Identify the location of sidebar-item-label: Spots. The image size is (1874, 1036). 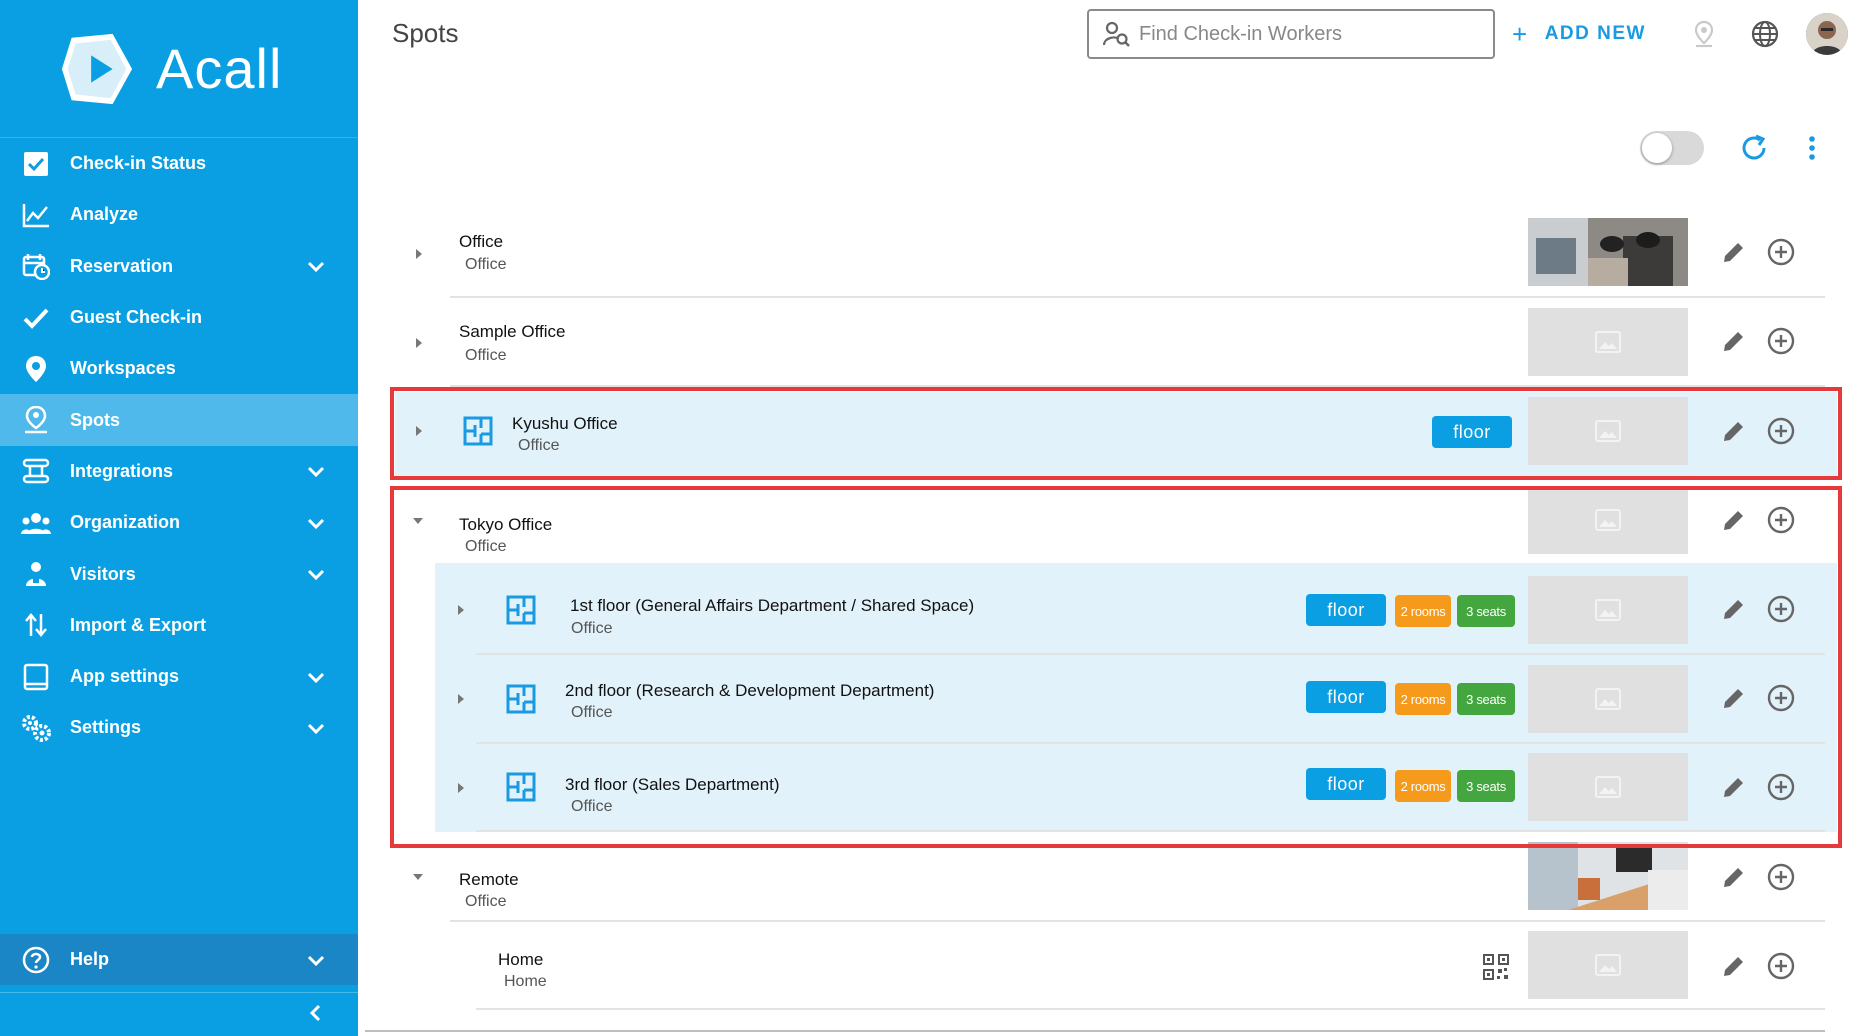
(95, 419).